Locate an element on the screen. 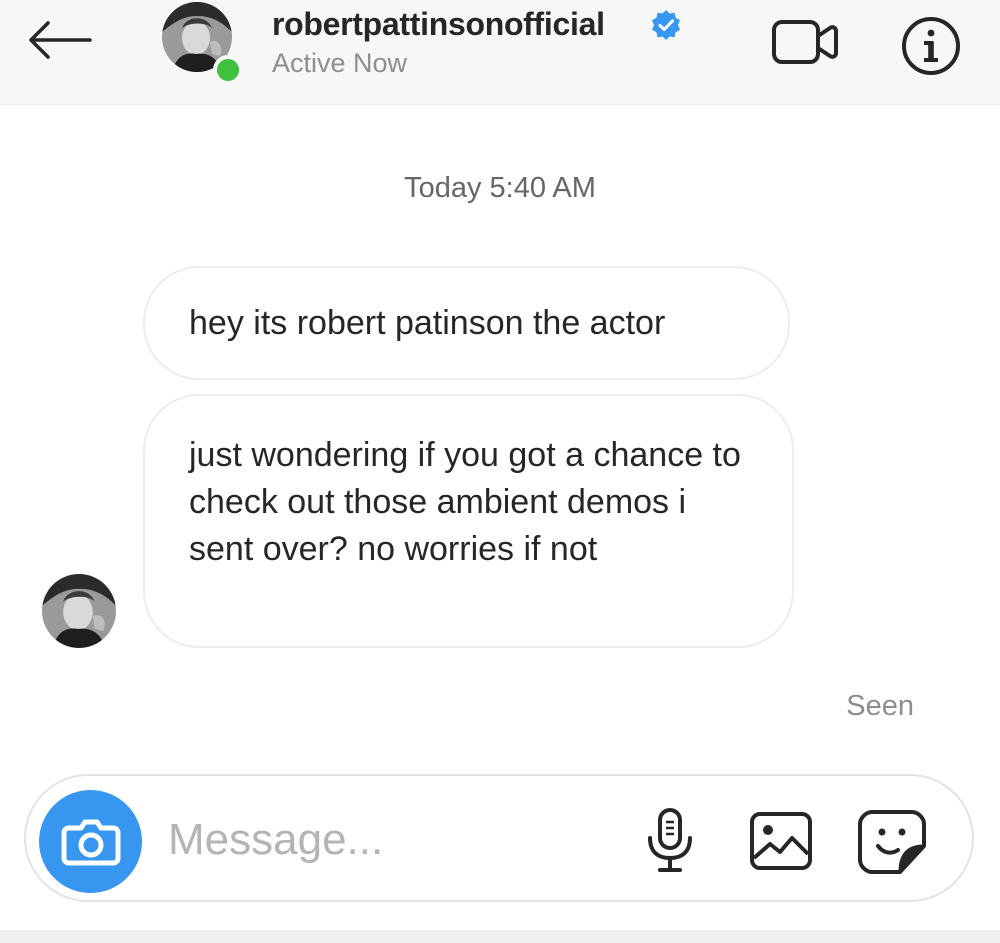 The width and height of the screenshot is (1000, 943). image-icon is located at coordinates (781, 841).